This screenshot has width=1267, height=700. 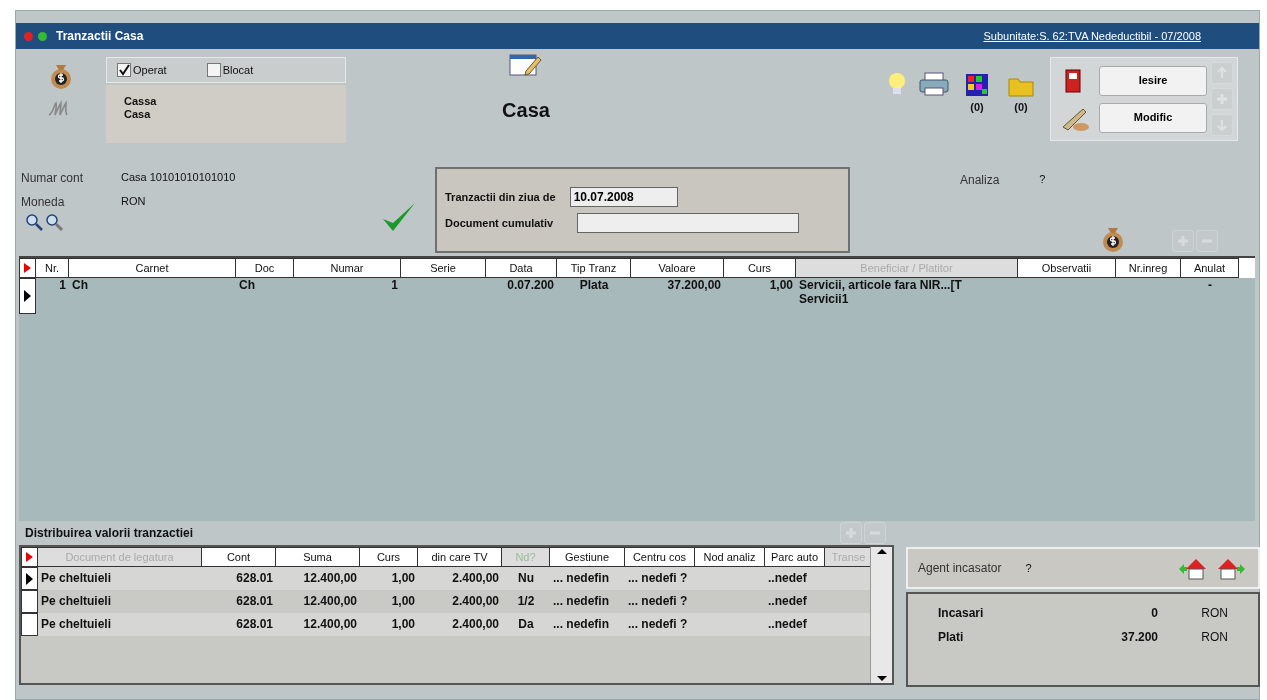 What do you see at coordinates (688, 223) in the screenshot?
I see `cumulative-field` at bounding box center [688, 223].